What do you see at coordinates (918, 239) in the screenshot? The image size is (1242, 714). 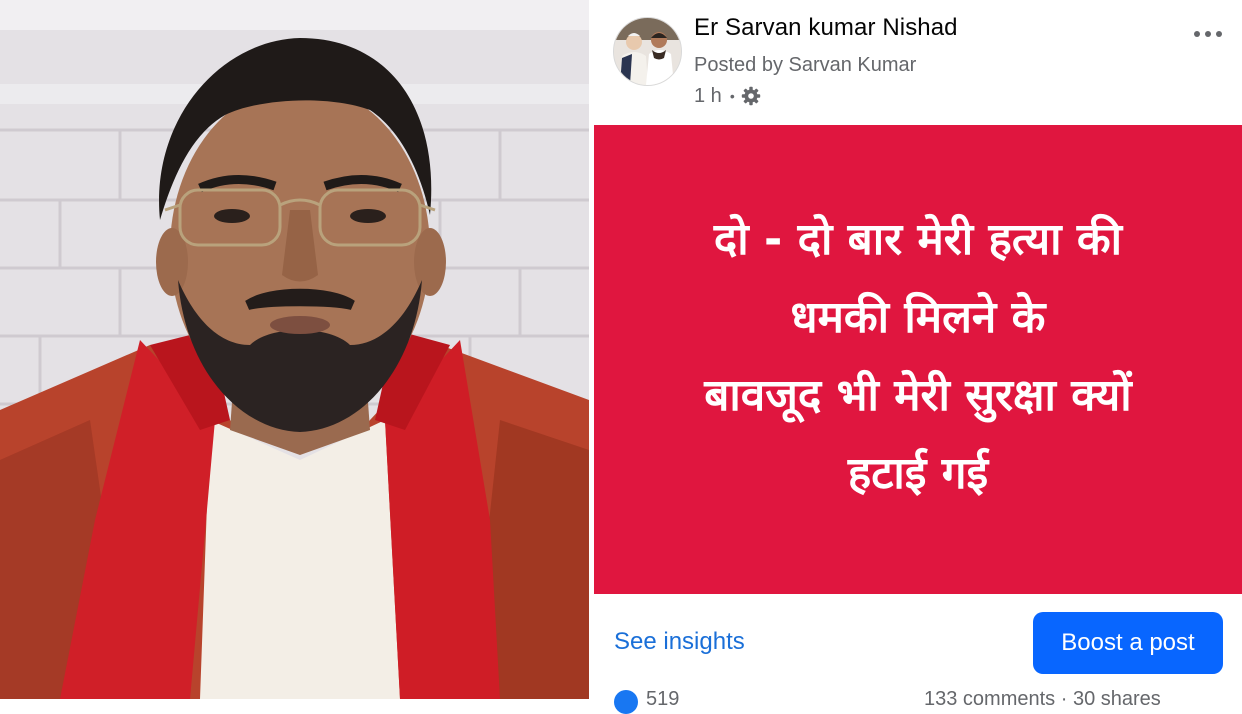 I see `banner-line: दो - दो बार मेरी हत्या की` at bounding box center [918, 239].